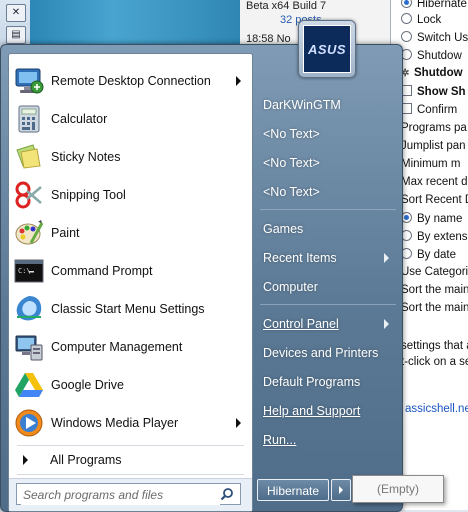 This screenshot has width=468, height=512. What do you see at coordinates (24, 271) in the screenshot?
I see `svg-text: C:\` at bounding box center [24, 271].